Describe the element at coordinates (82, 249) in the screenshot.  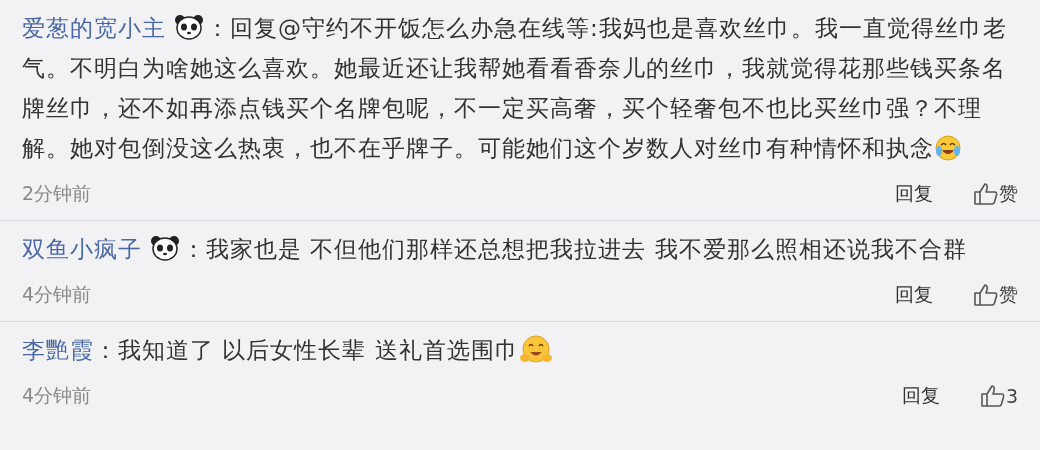
I see `user-name: 双鱼小疯子` at that location.